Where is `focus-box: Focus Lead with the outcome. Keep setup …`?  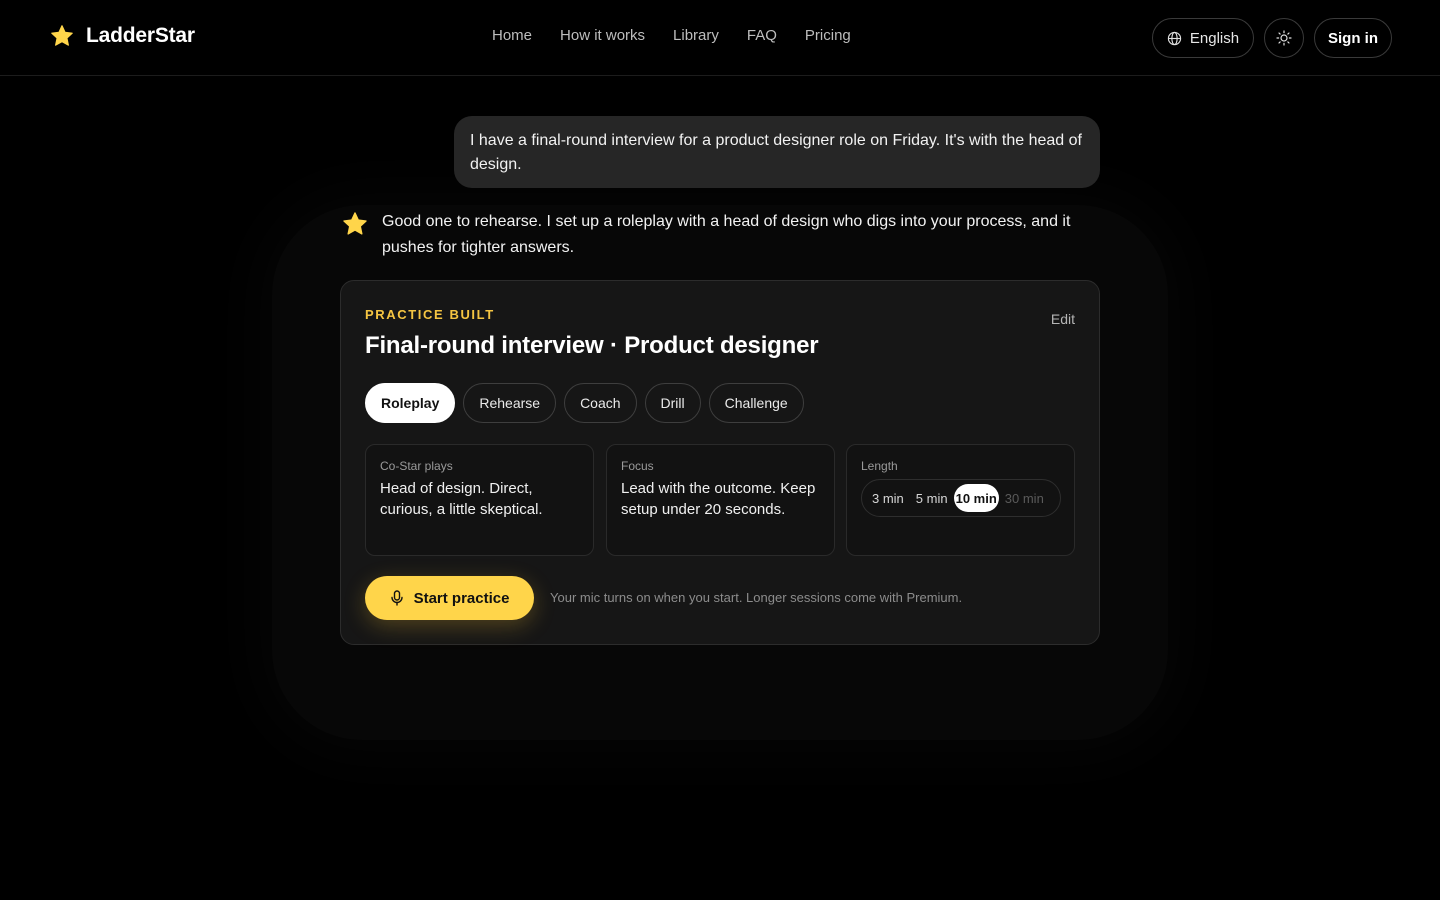 focus-box: Focus Lead with the outcome. Keep setup … is located at coordinates (720, 500).